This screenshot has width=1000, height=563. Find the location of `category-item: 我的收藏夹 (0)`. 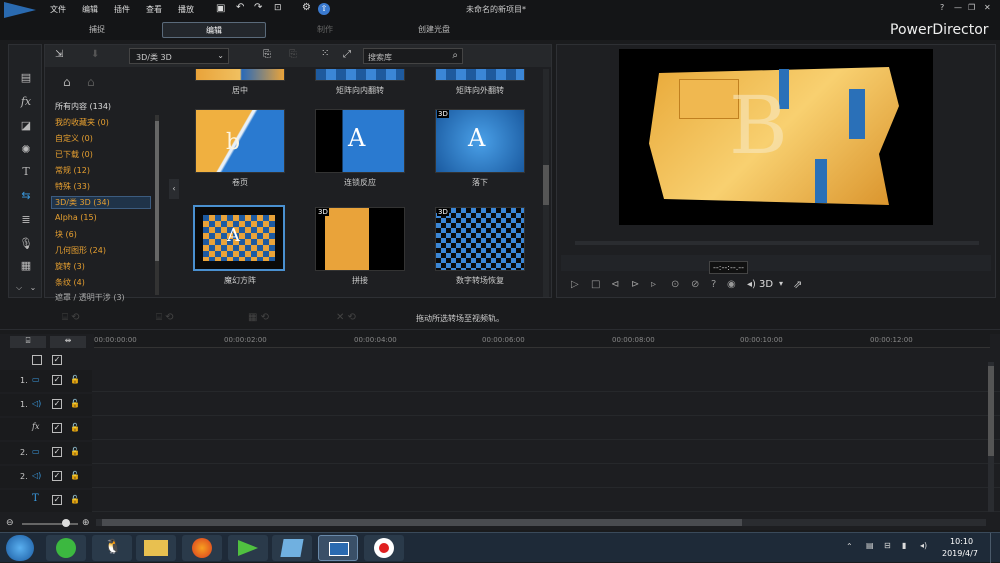

category-item: 我的收藏夹 (0) is located at coordinates (82, 122).